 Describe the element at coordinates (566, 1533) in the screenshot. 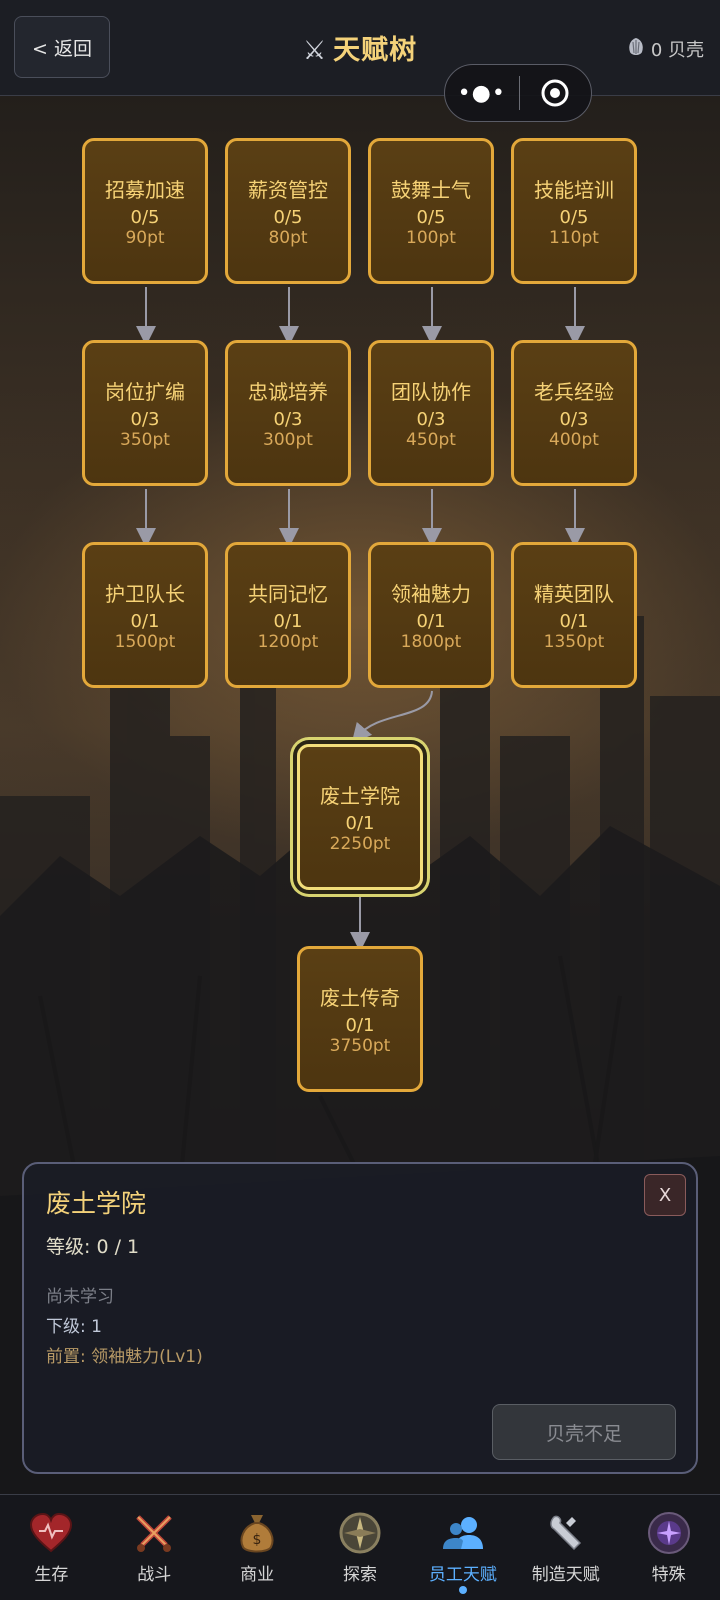

I see `wrench-icon` at that location.